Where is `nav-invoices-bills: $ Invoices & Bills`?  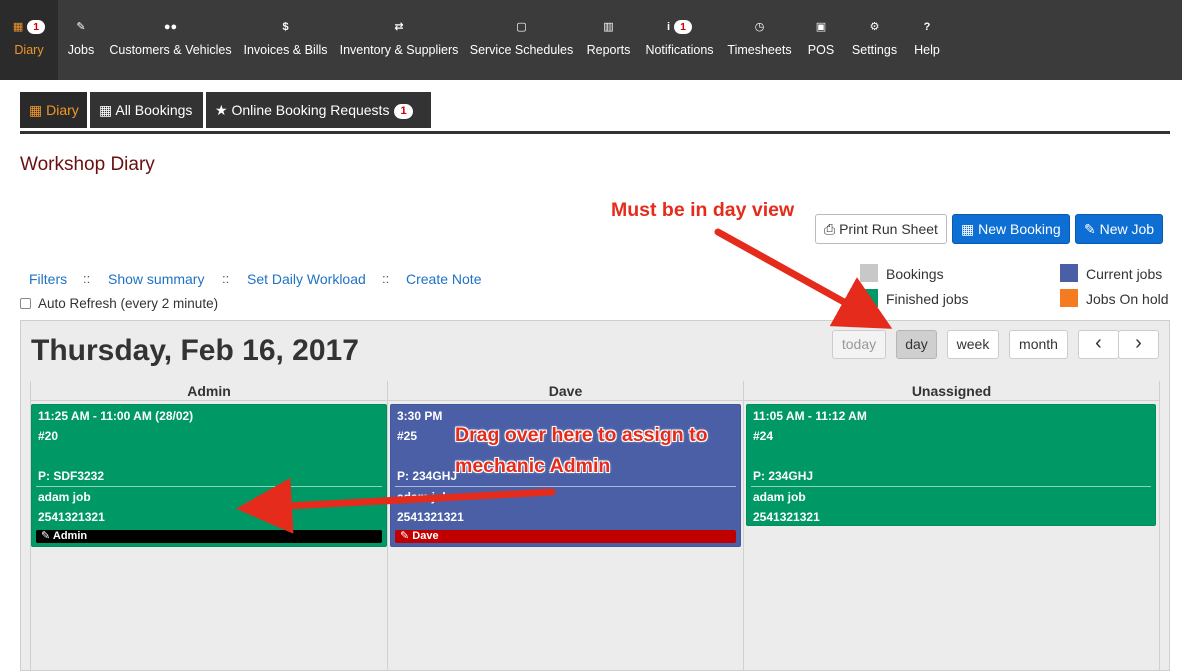 nav-invoices-bills: $ Invoices & Bills is located at coordinates (285, 40).